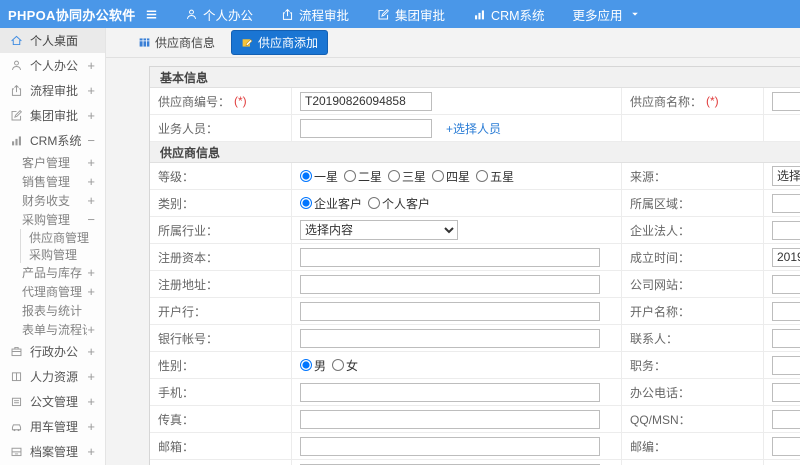  I want to click on contact-person-input, so click(786, 338).